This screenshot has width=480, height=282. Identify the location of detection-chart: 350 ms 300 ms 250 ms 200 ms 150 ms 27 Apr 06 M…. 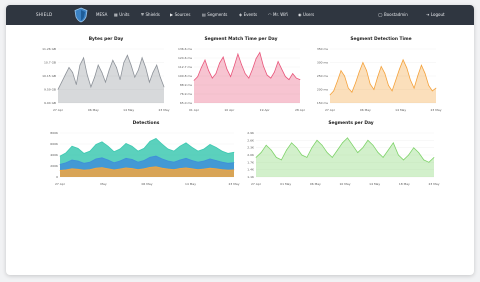
(376, 78).